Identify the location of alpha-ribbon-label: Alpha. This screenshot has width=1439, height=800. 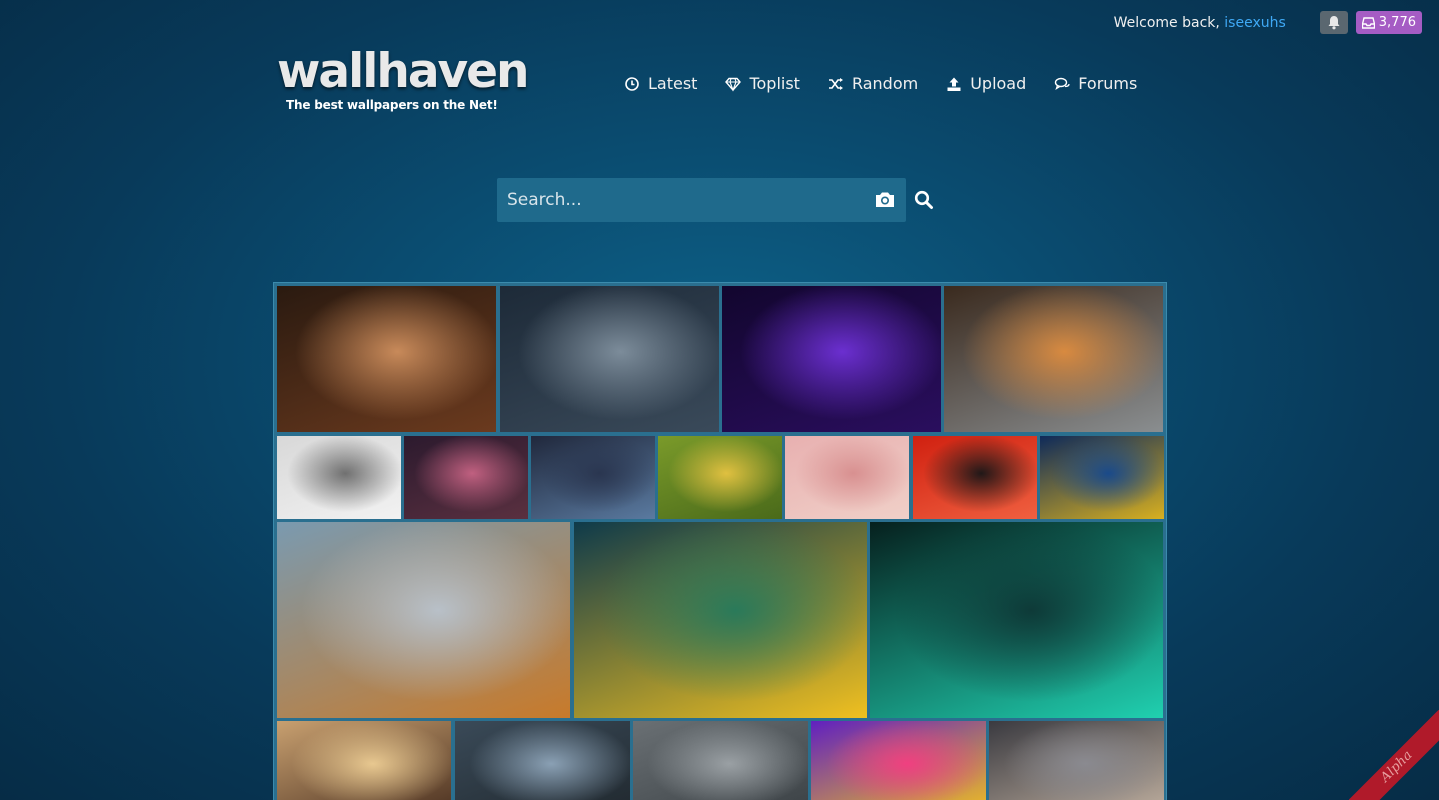
(1394, 755).